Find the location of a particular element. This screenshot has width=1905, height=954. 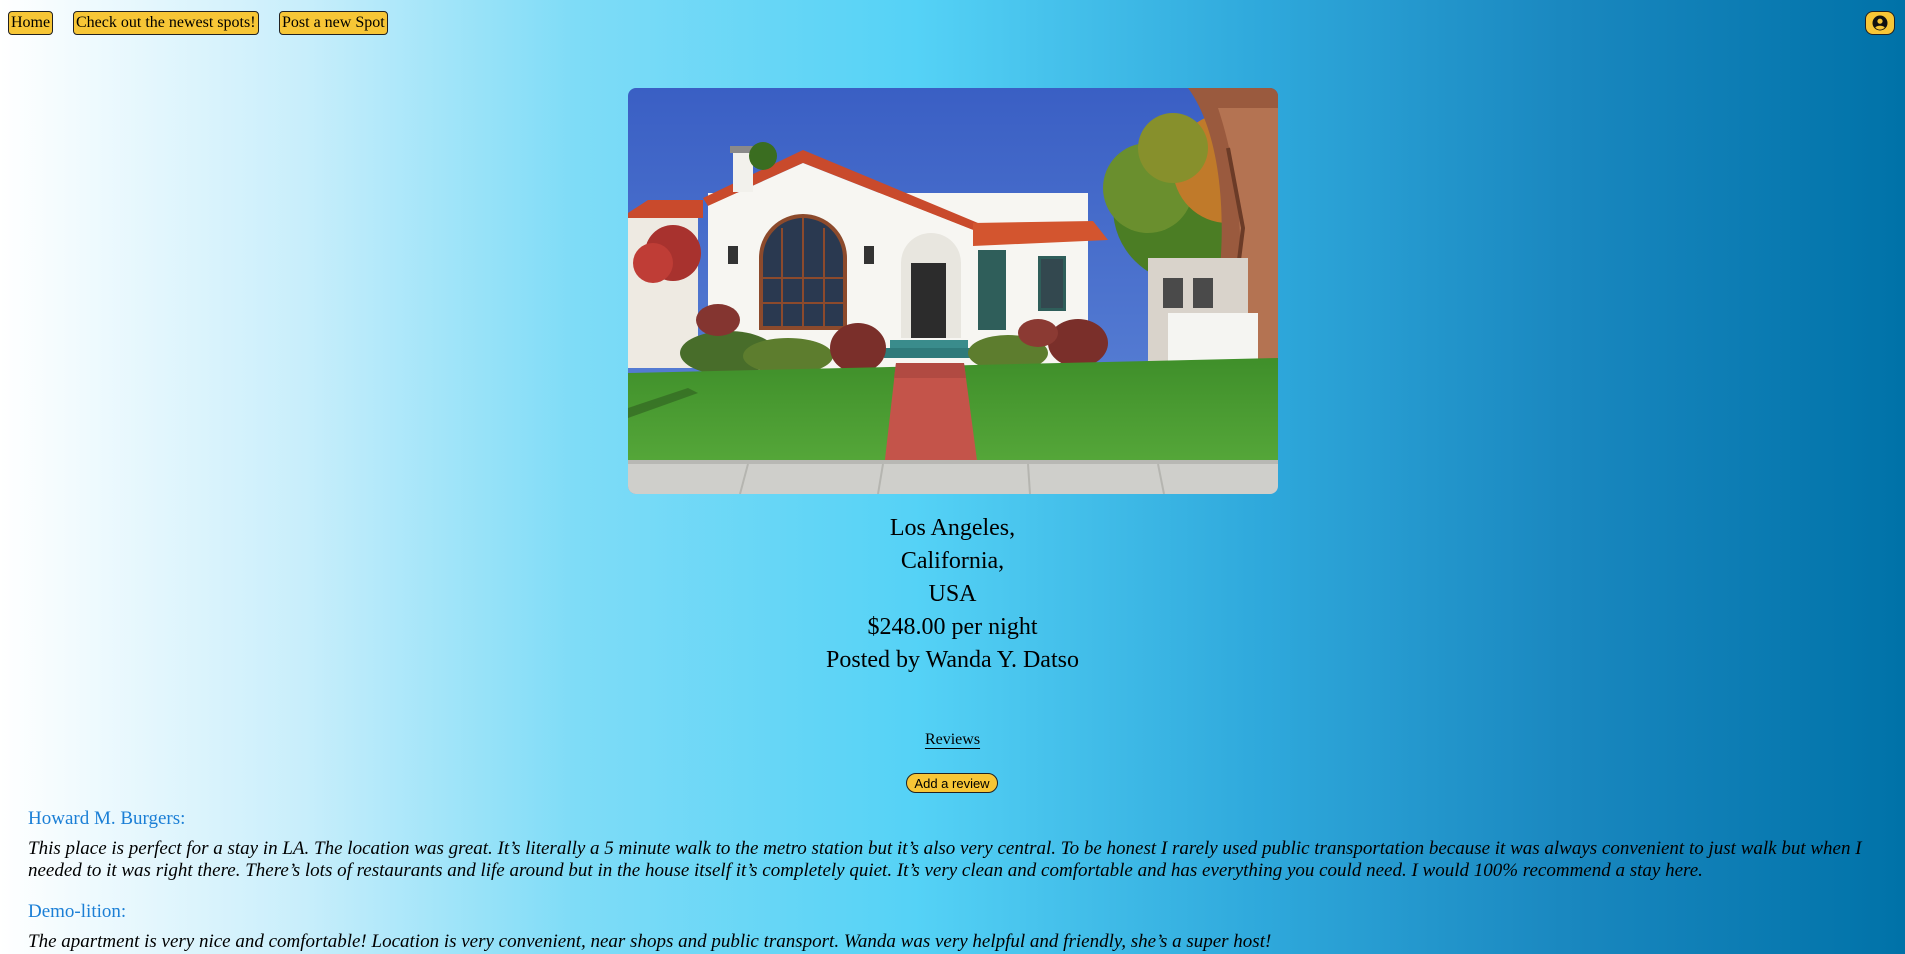

review-author: Demo-lition: is located at coordinates (77, 911).